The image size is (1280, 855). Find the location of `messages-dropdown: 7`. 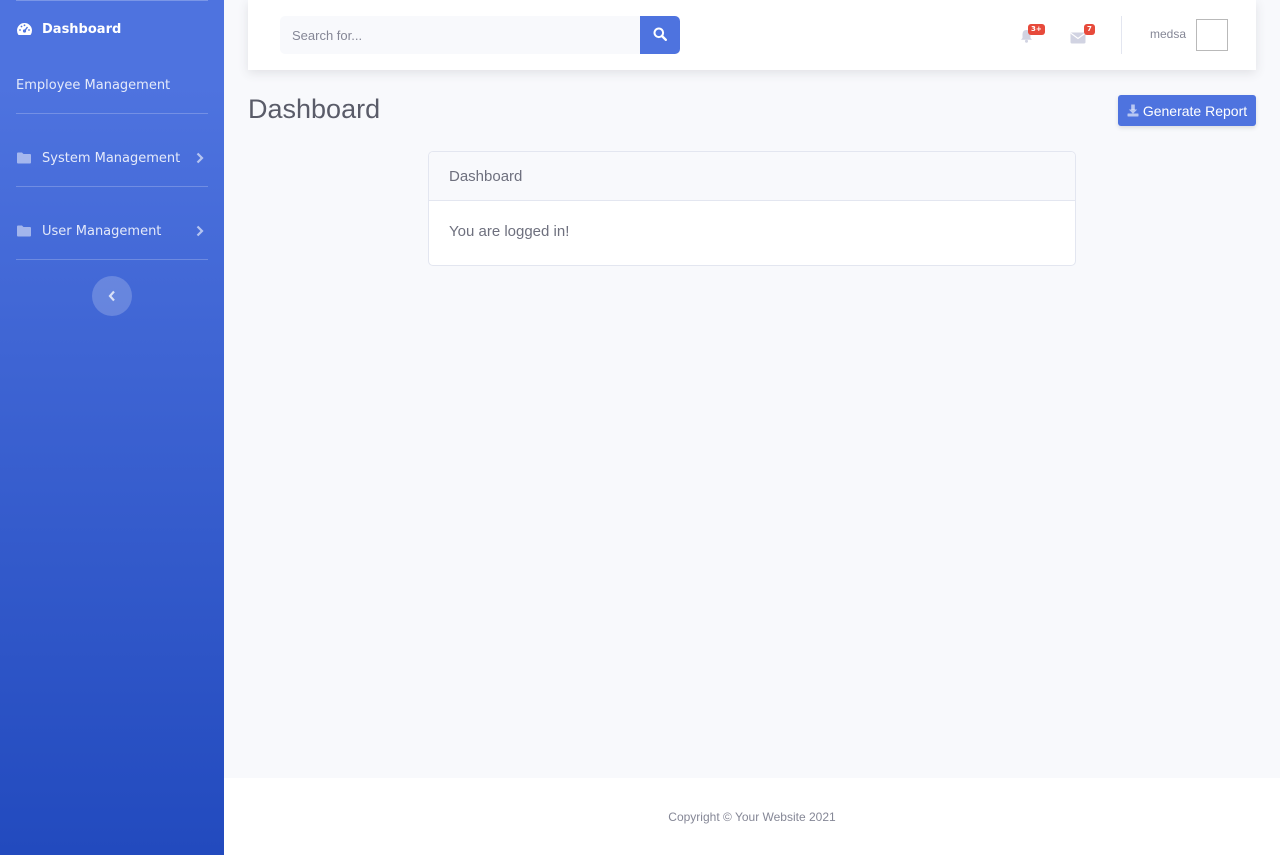

messages-dropdown: 7 is located at coordinates (1084, 35).